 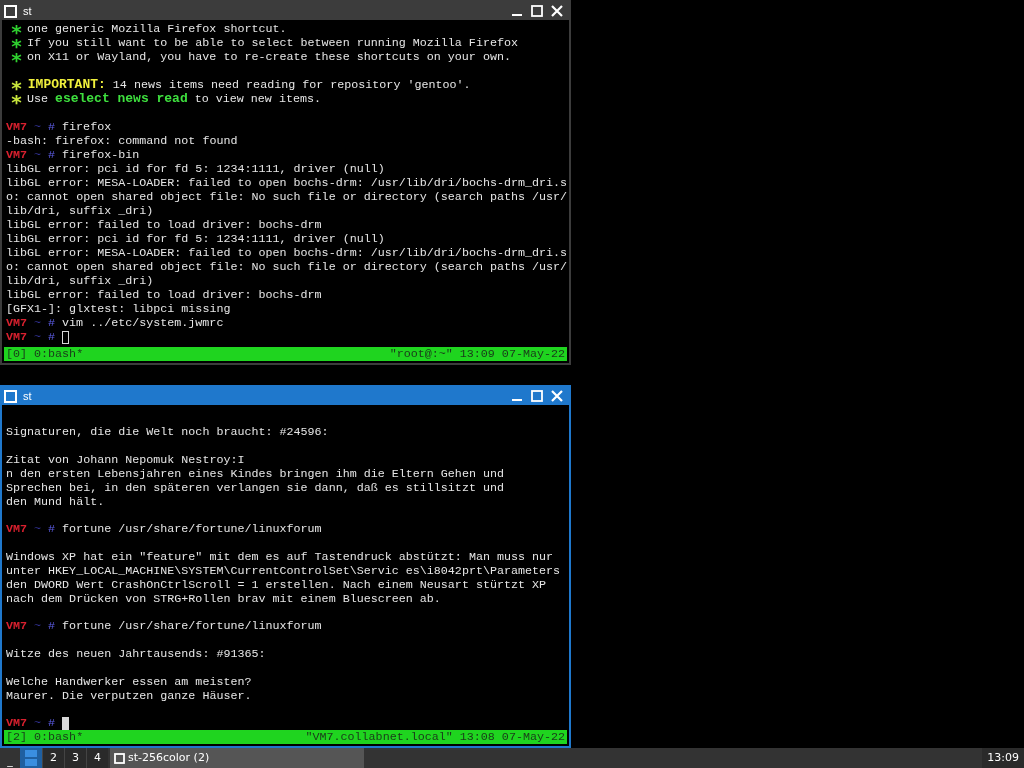 I want to click on terminal-line: [GFX1-]: glxtest: libpci missing, so click(x=119, y=309).